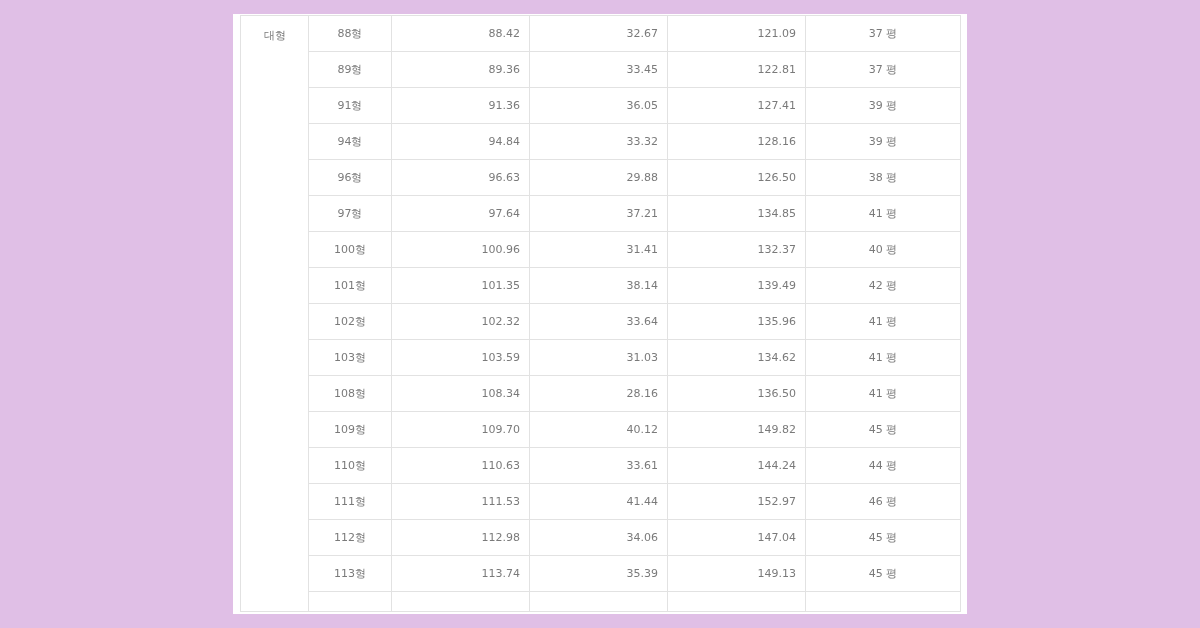 The height and width of the screenshot is (628, 1200). What do you see at coordinates (776, 573) in the screenshot?
I see `table-cell: 149.13` at bounding box center [776, 573].